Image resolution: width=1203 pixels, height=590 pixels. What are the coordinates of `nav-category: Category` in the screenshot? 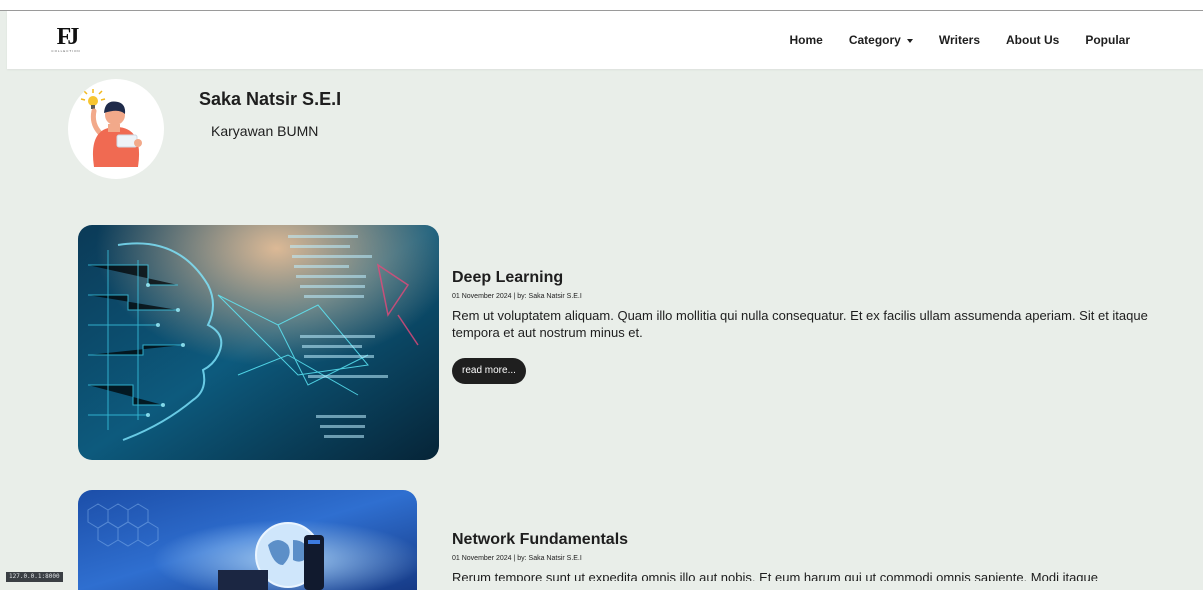 It's located at (881, 40).